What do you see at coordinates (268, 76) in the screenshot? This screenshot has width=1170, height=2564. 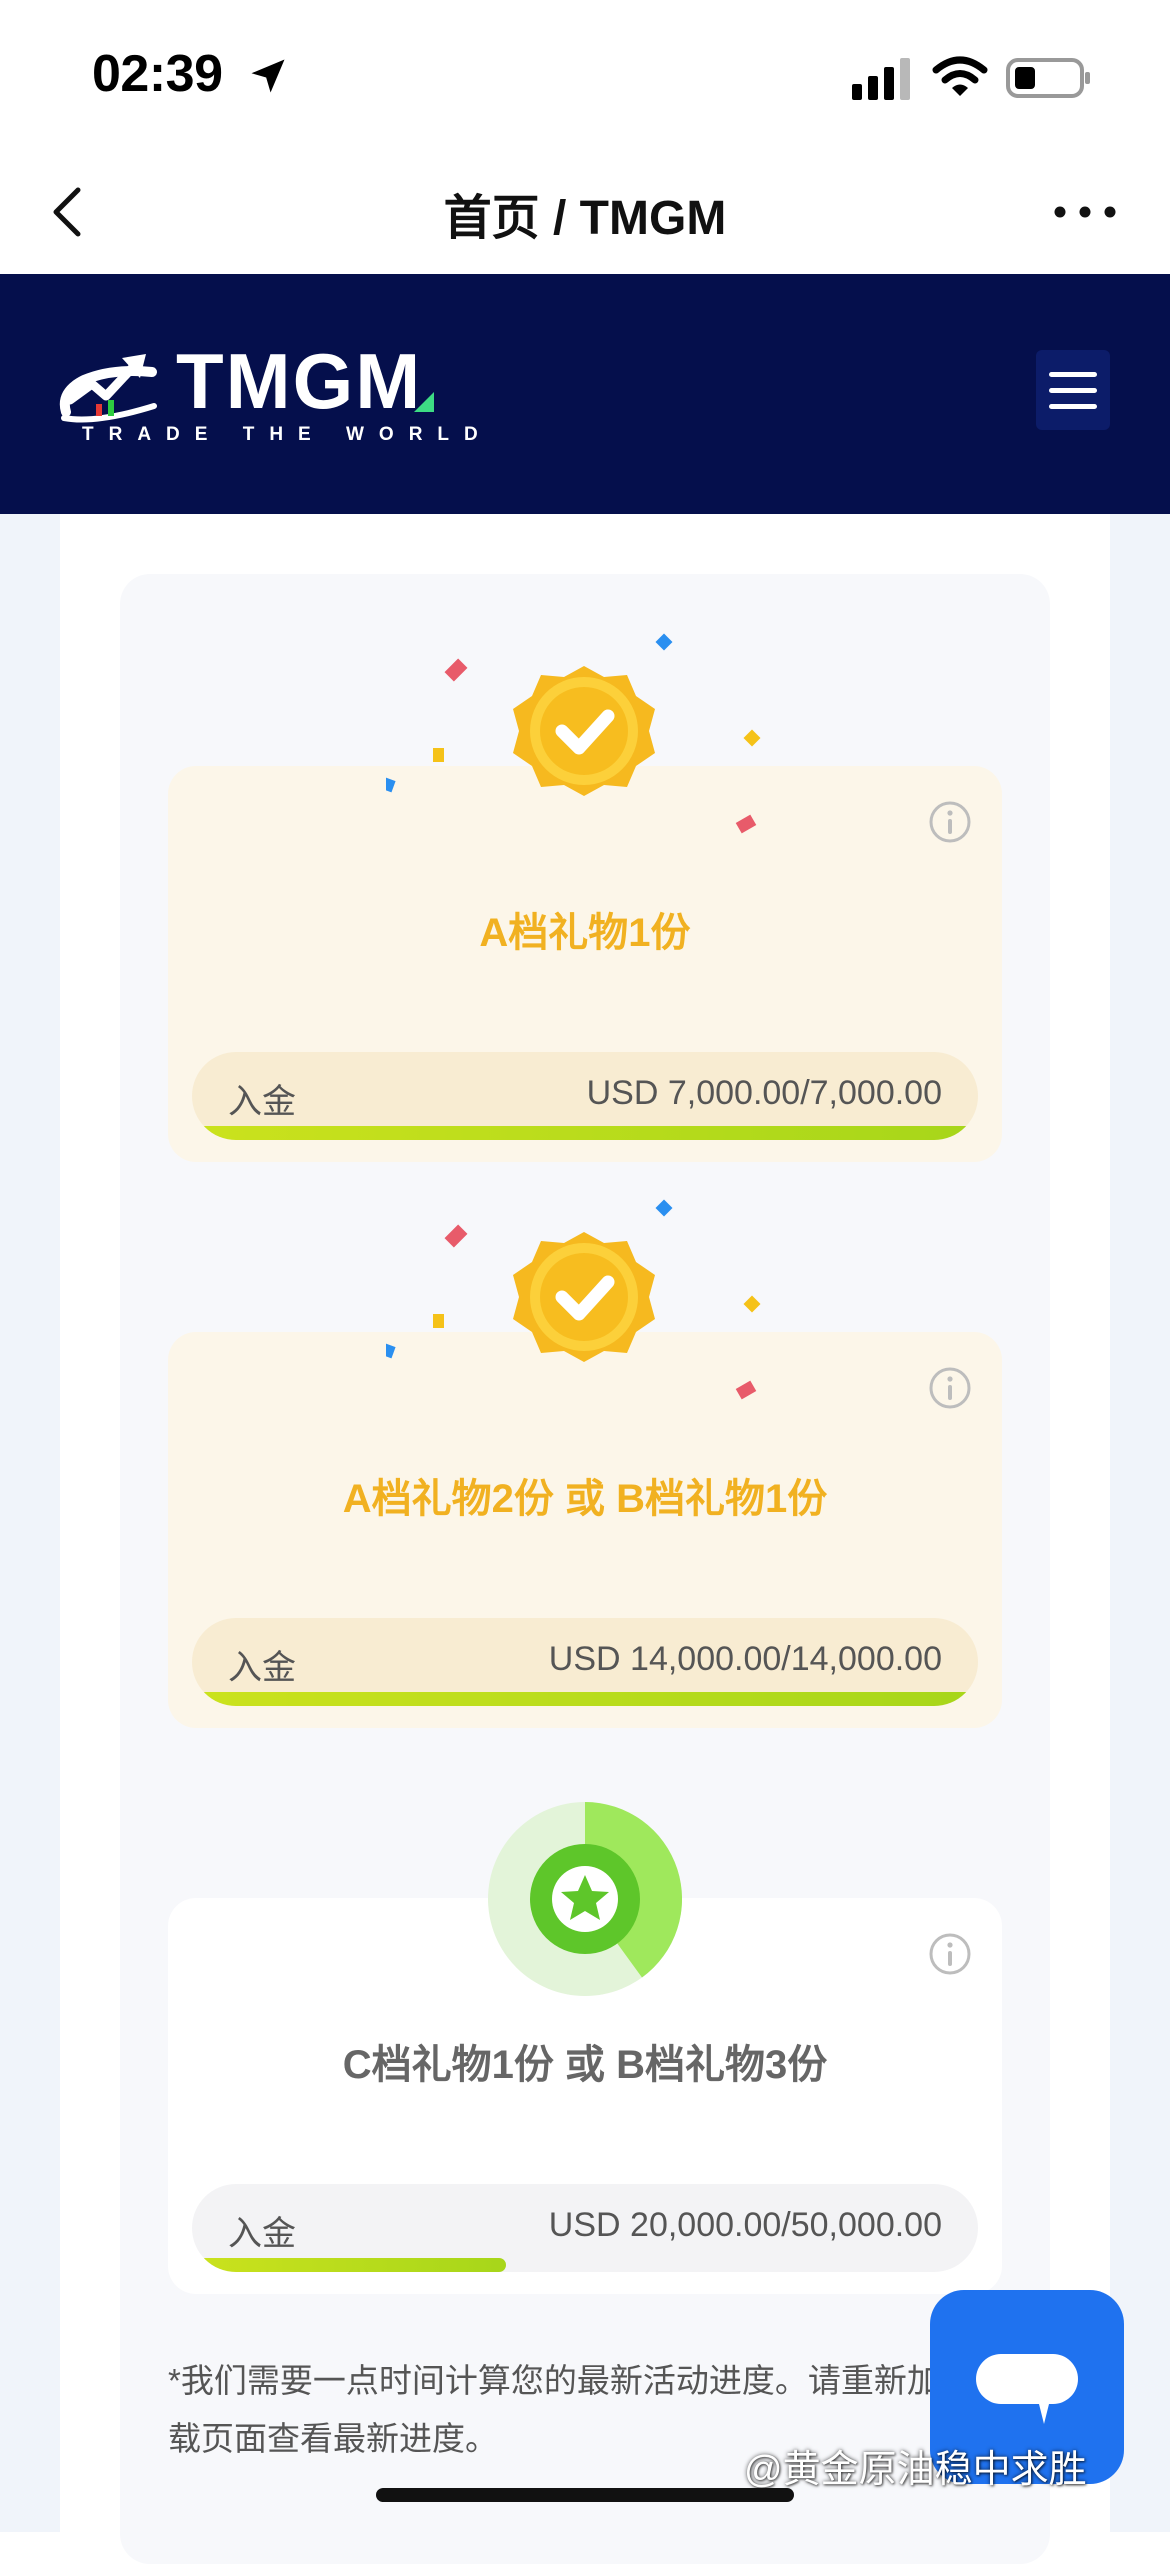 I see `location-arrow-icon` at bounding box center [268, 76].